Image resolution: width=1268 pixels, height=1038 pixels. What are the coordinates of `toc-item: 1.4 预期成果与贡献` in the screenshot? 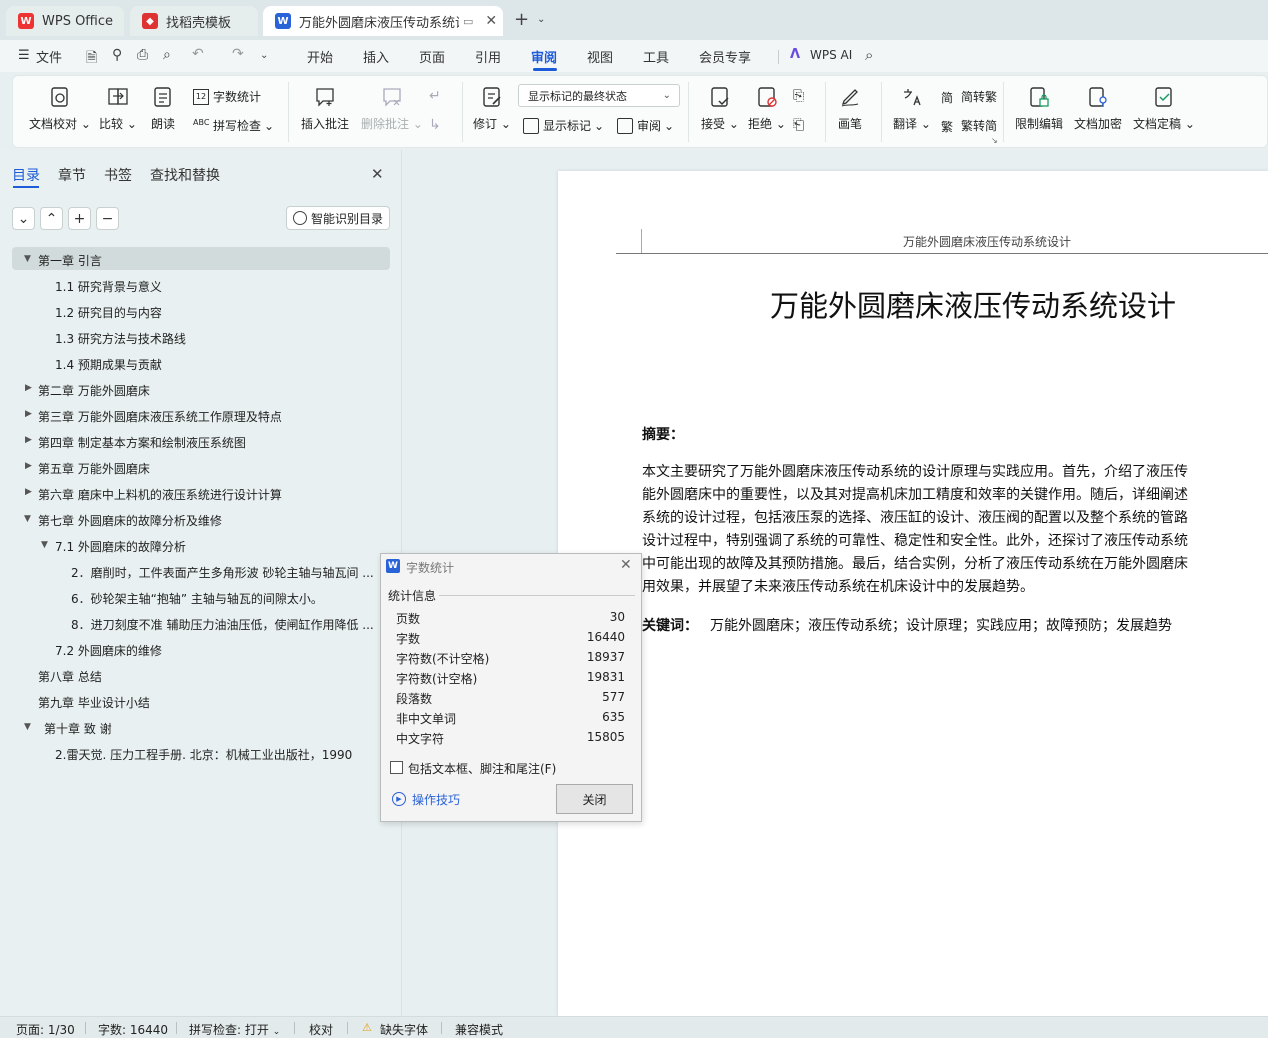 It's located at (108, 364).